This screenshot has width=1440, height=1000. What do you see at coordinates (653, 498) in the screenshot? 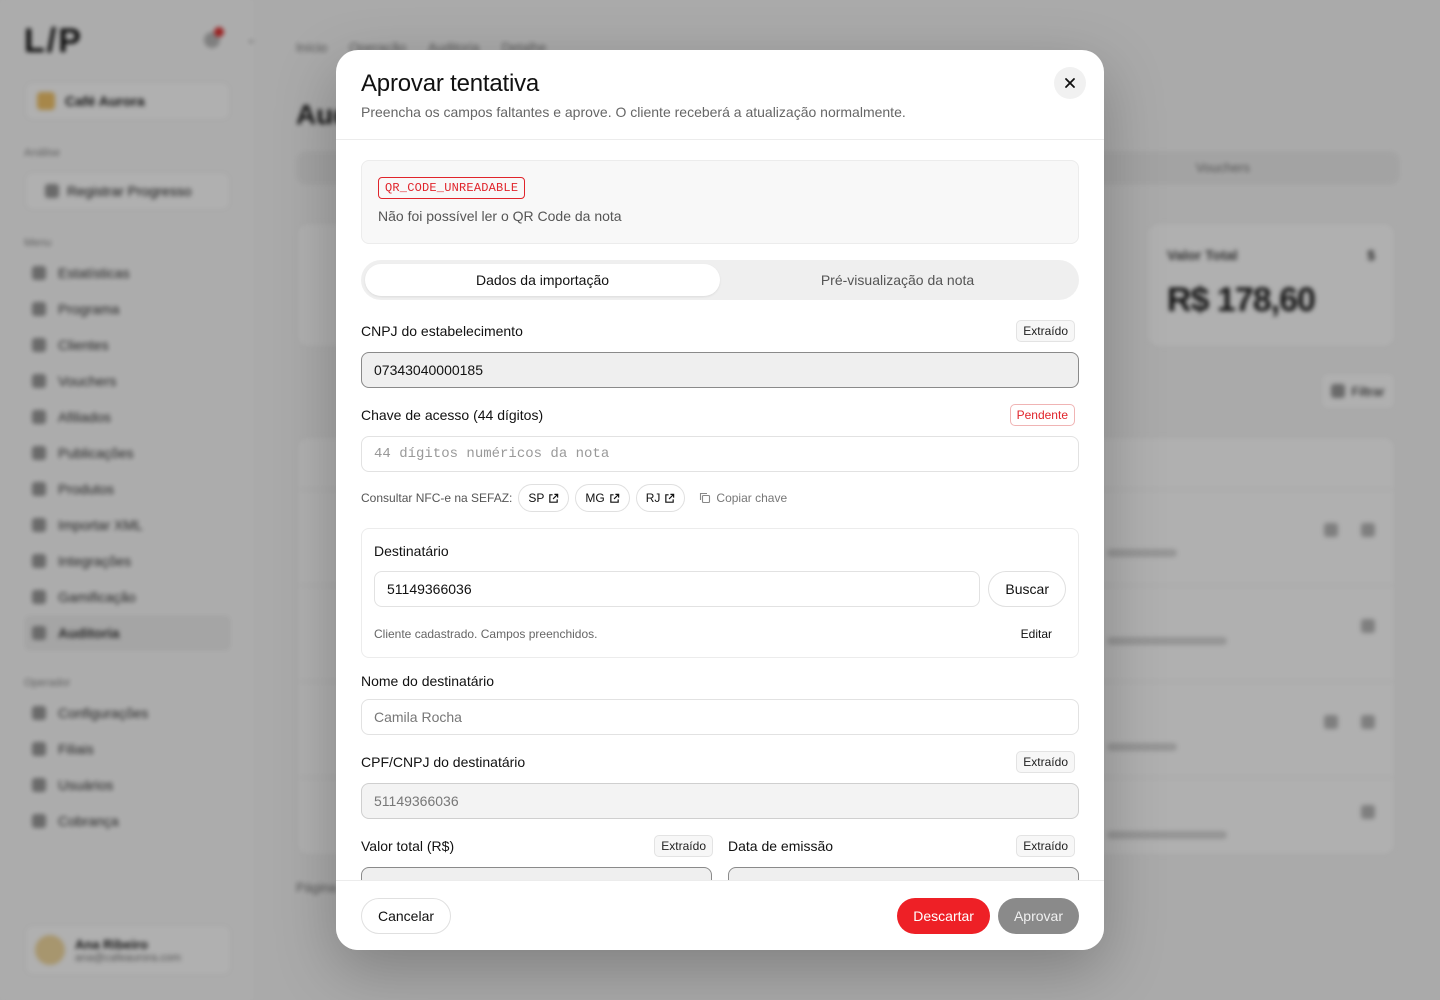
I see `sefaz-state-label: RJ` at bounding box center [653, 498].